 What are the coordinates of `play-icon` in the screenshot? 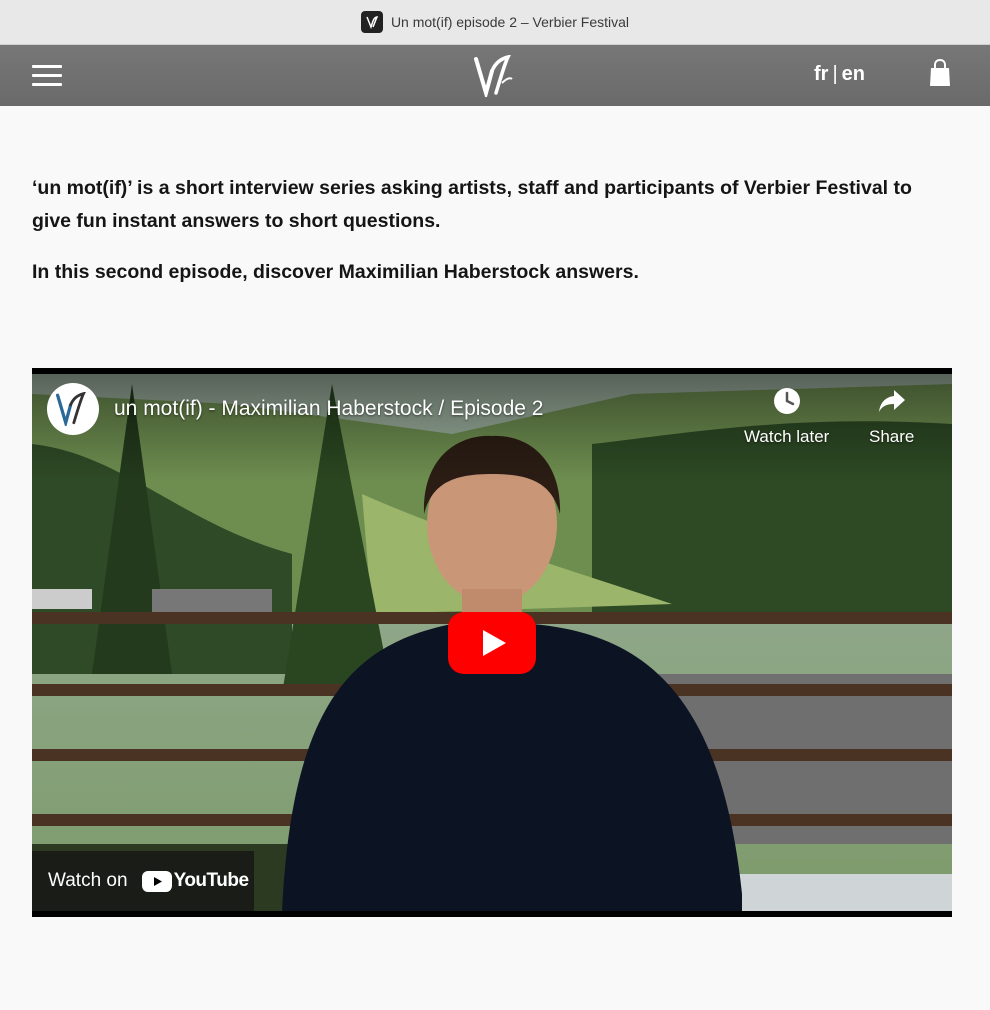 It's located at (492, 643).